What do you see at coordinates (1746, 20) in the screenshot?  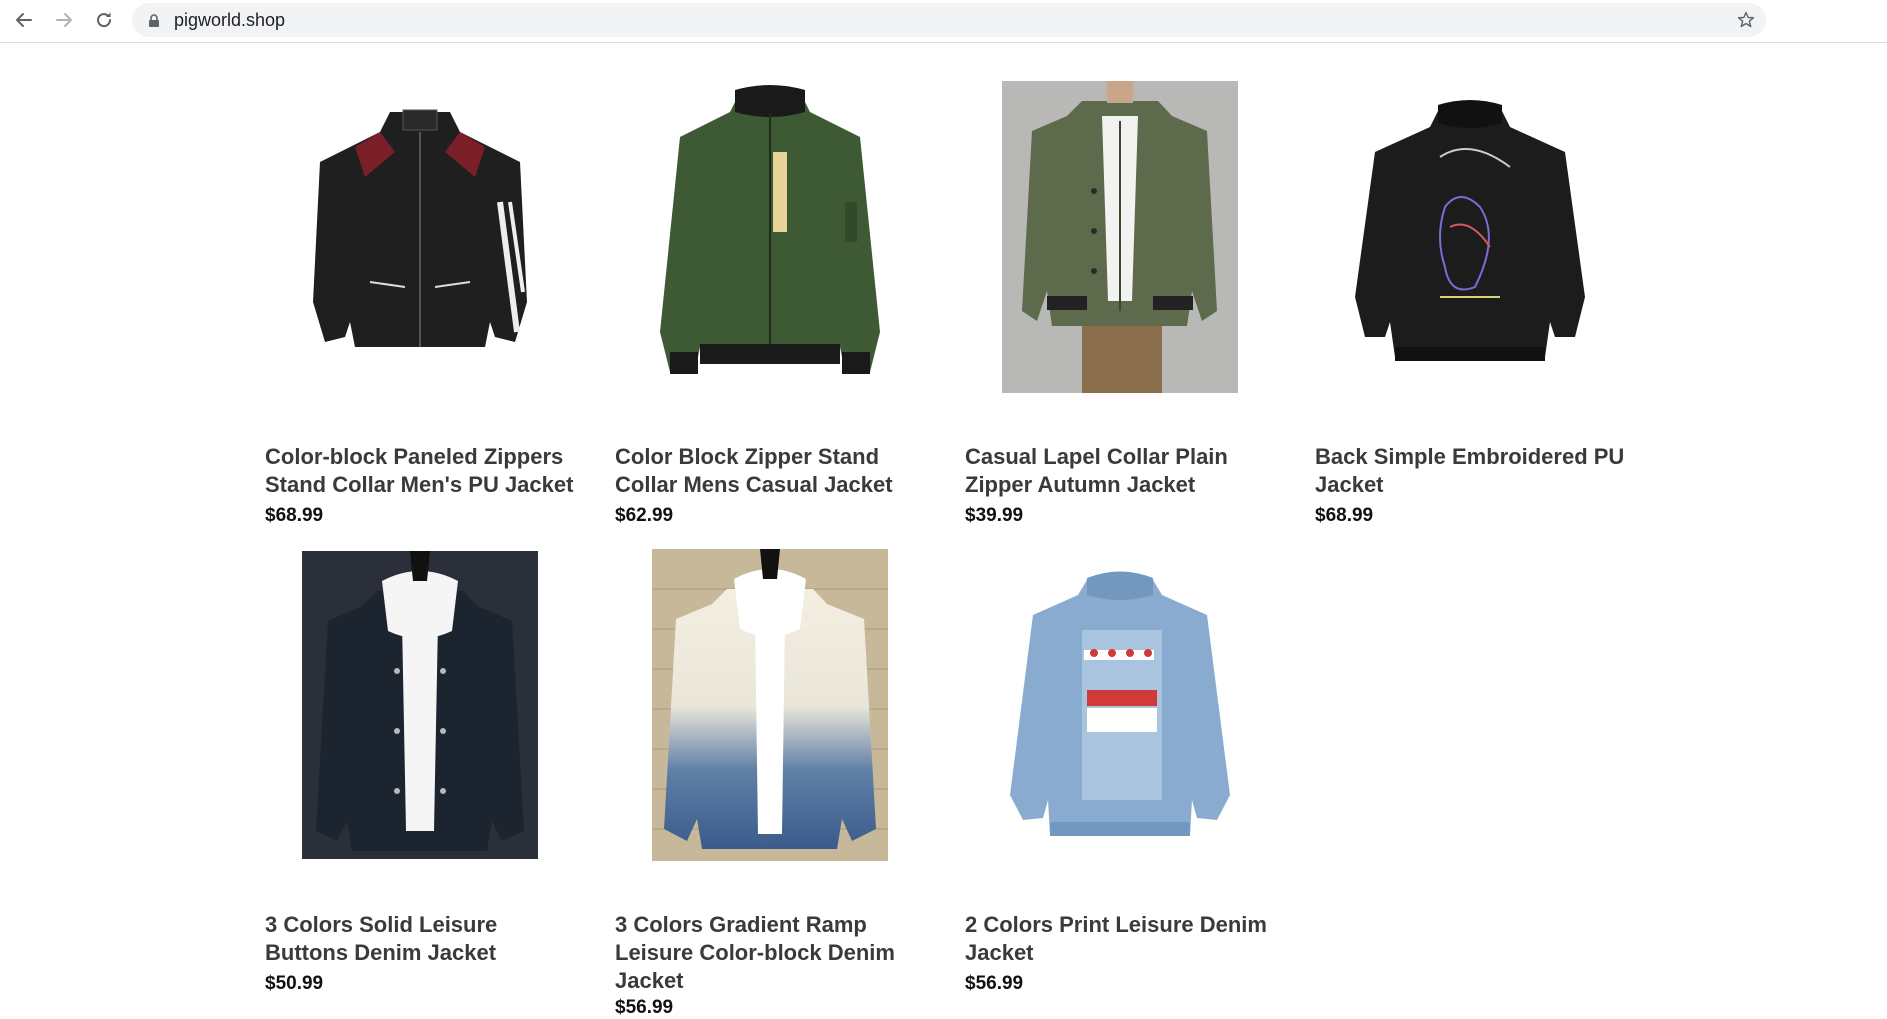 I see `bookmark-star-icon` at bounding box center [1746, 20].